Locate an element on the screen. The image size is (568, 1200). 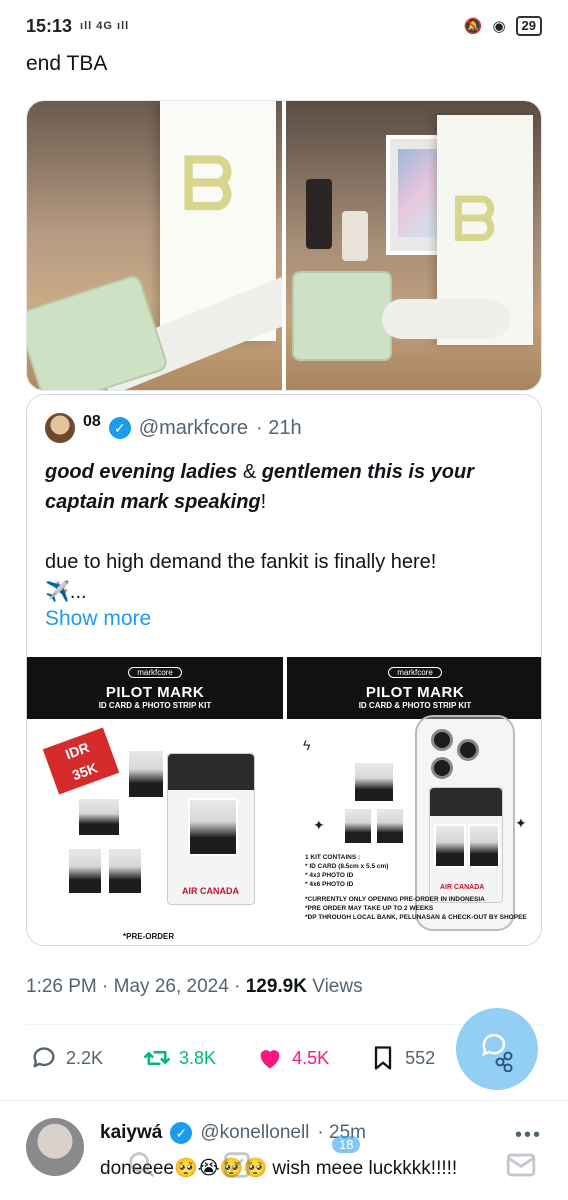
notification-badge: 18 is located at coordinates (346, 1144).